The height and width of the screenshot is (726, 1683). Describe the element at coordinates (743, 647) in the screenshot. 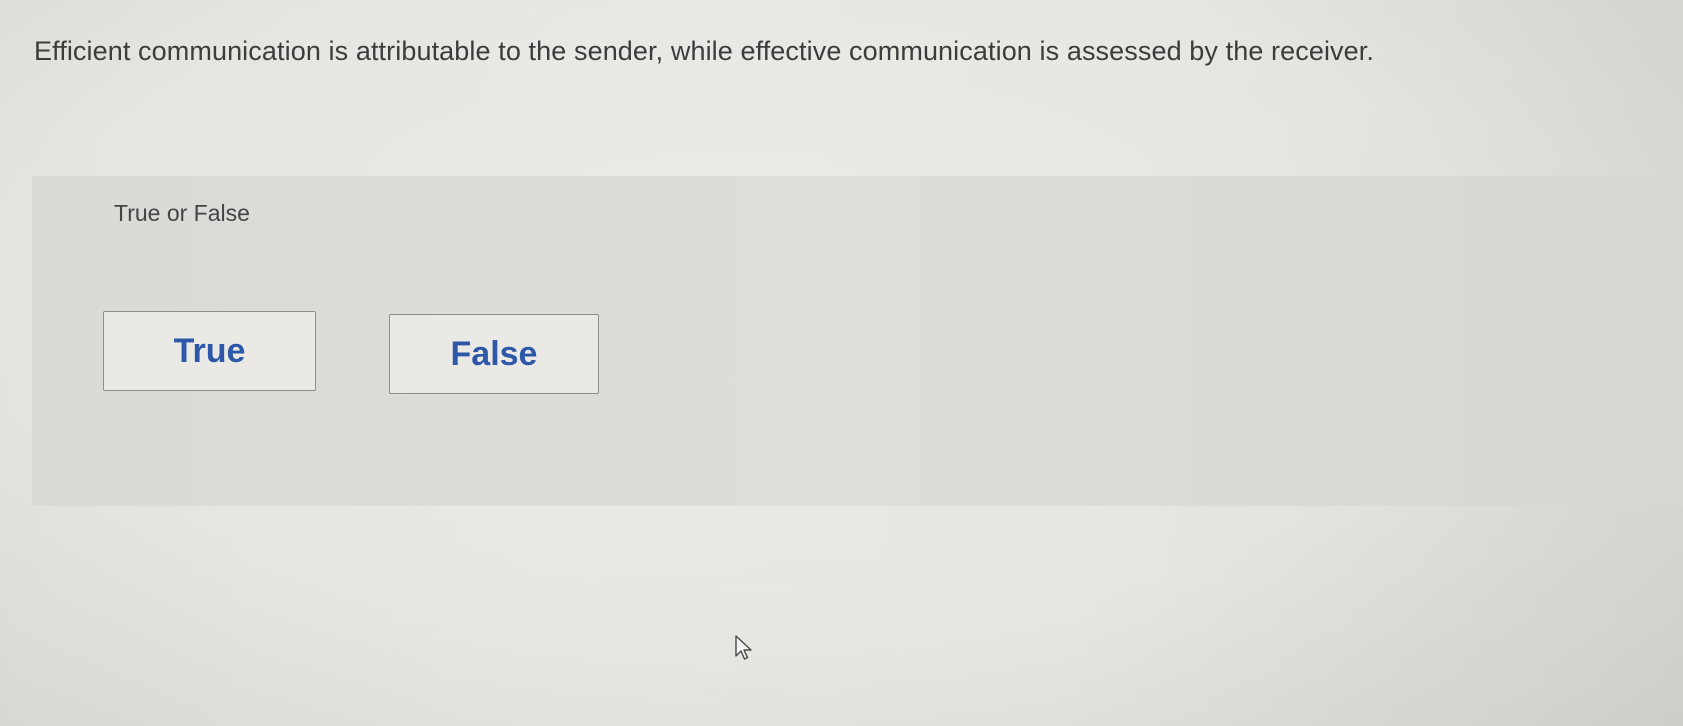

I see `mouse-pointer-icon` at that location.